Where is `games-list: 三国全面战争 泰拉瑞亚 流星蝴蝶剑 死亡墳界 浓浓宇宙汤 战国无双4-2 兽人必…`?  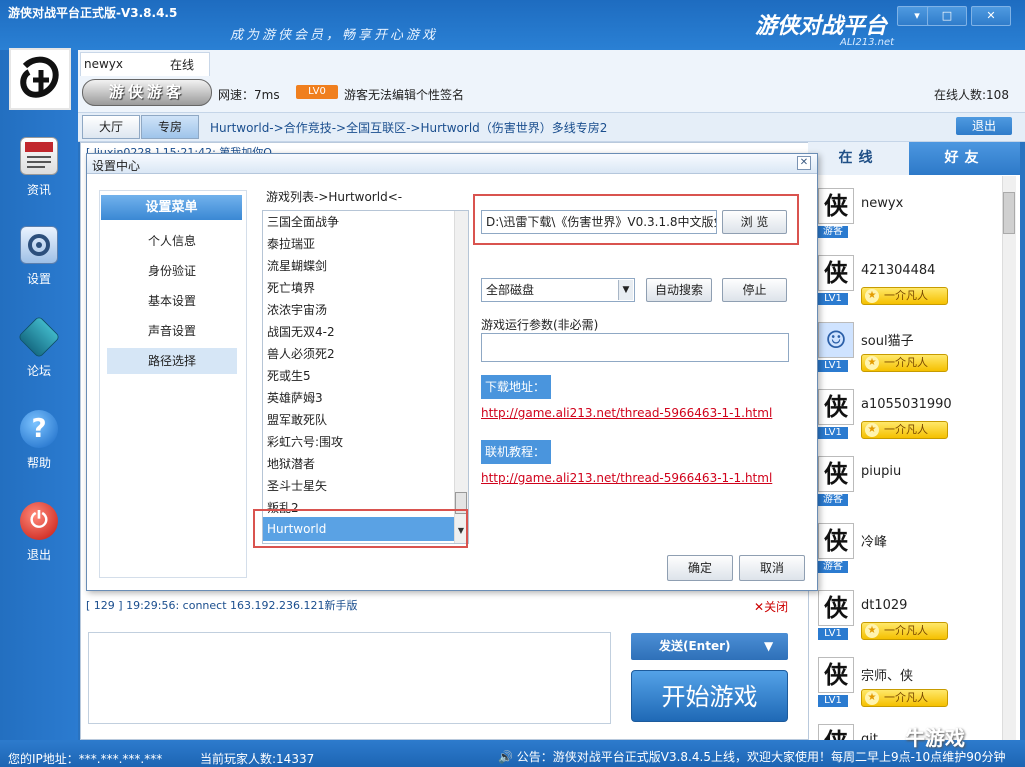 games-list: 三国全面战争 泰拉瑞亚 流星蝴蝶剑 死亡墳界 浓浓宇宙汤 战国无双4-2 兽人必… is located at coordinates (365, 377).